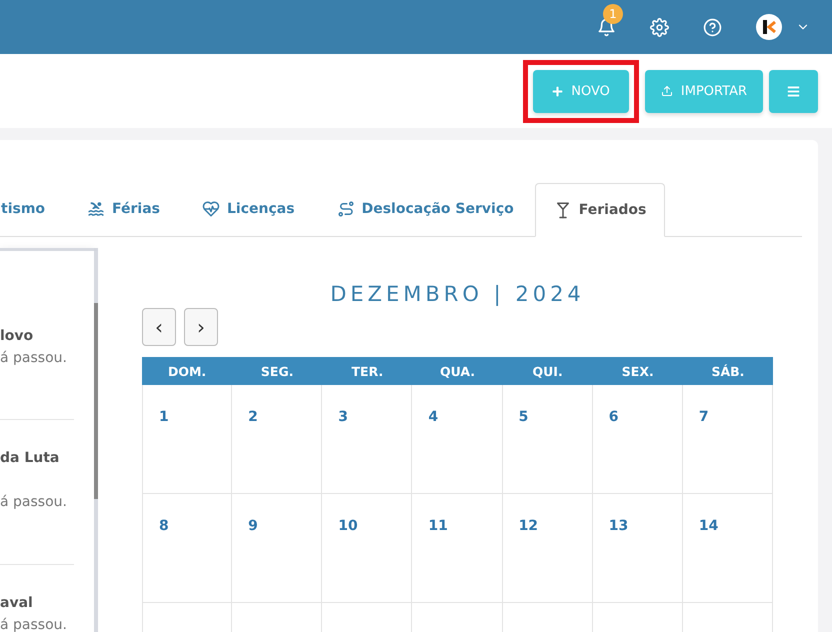 The width and height of the screenshot is (832, 632). I want to click on day-cell: 8, so click(187, 548).